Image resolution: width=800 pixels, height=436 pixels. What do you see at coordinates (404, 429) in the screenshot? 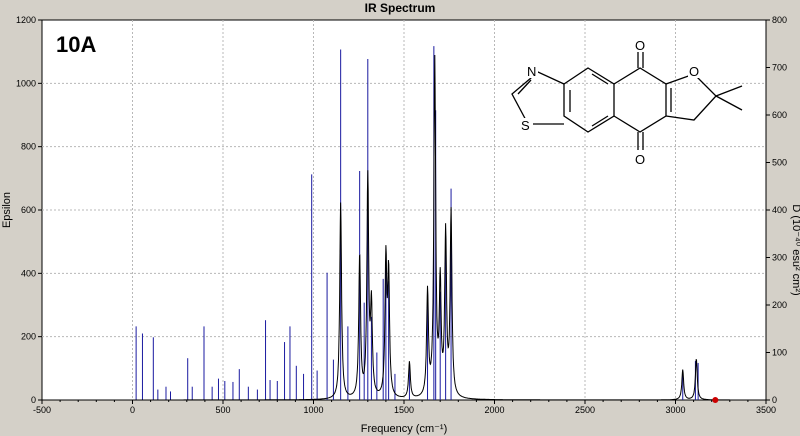
I see `x-axis-label: Frequency (cm⁻¹)` at bounding box center [404, 429].